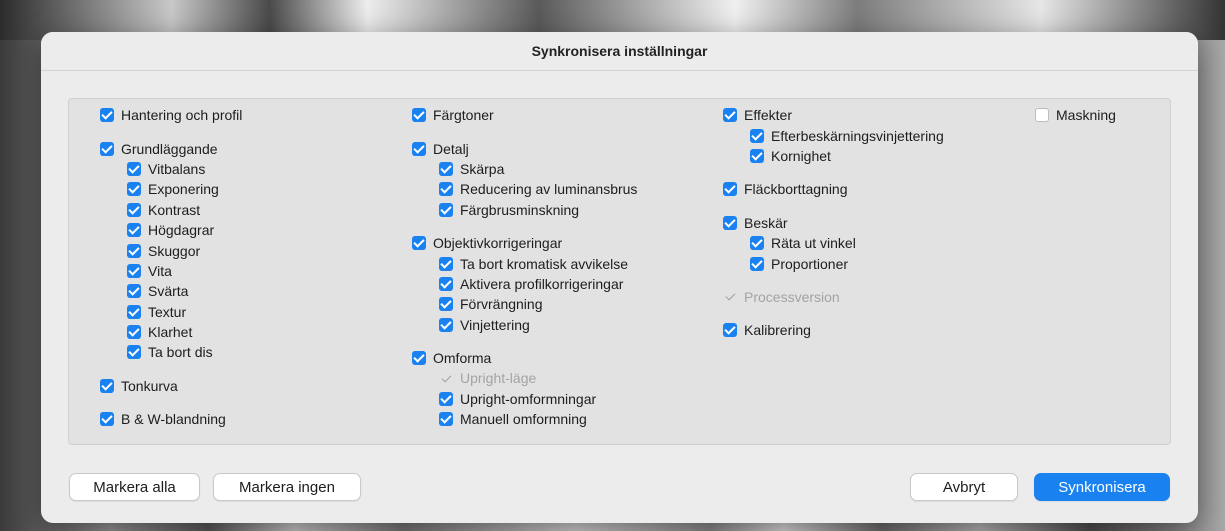 The image size is (1225, 531). I want to click on checkbox-row-effekter: Effekter, so click(833, 115).